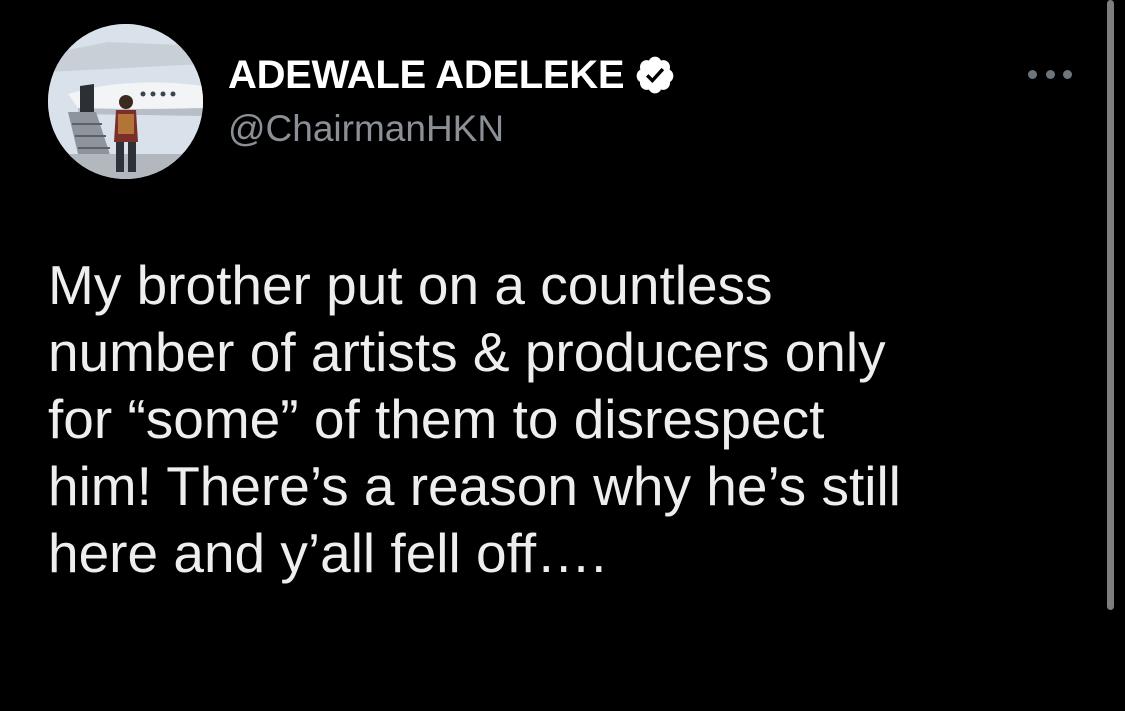  I want to click on author-handle: @ChairmanHKN, so click(366, 129).